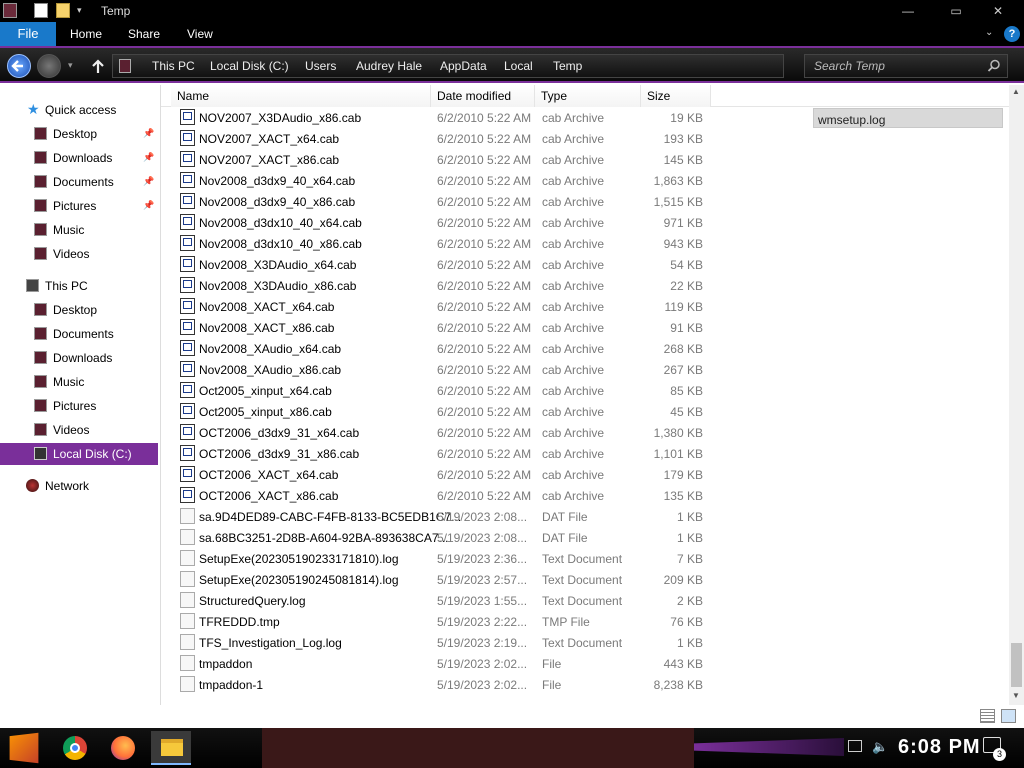  Describe the element at coordinates (1008, 716) in the screenshot. I see `large-icons-view-icon` at that location.